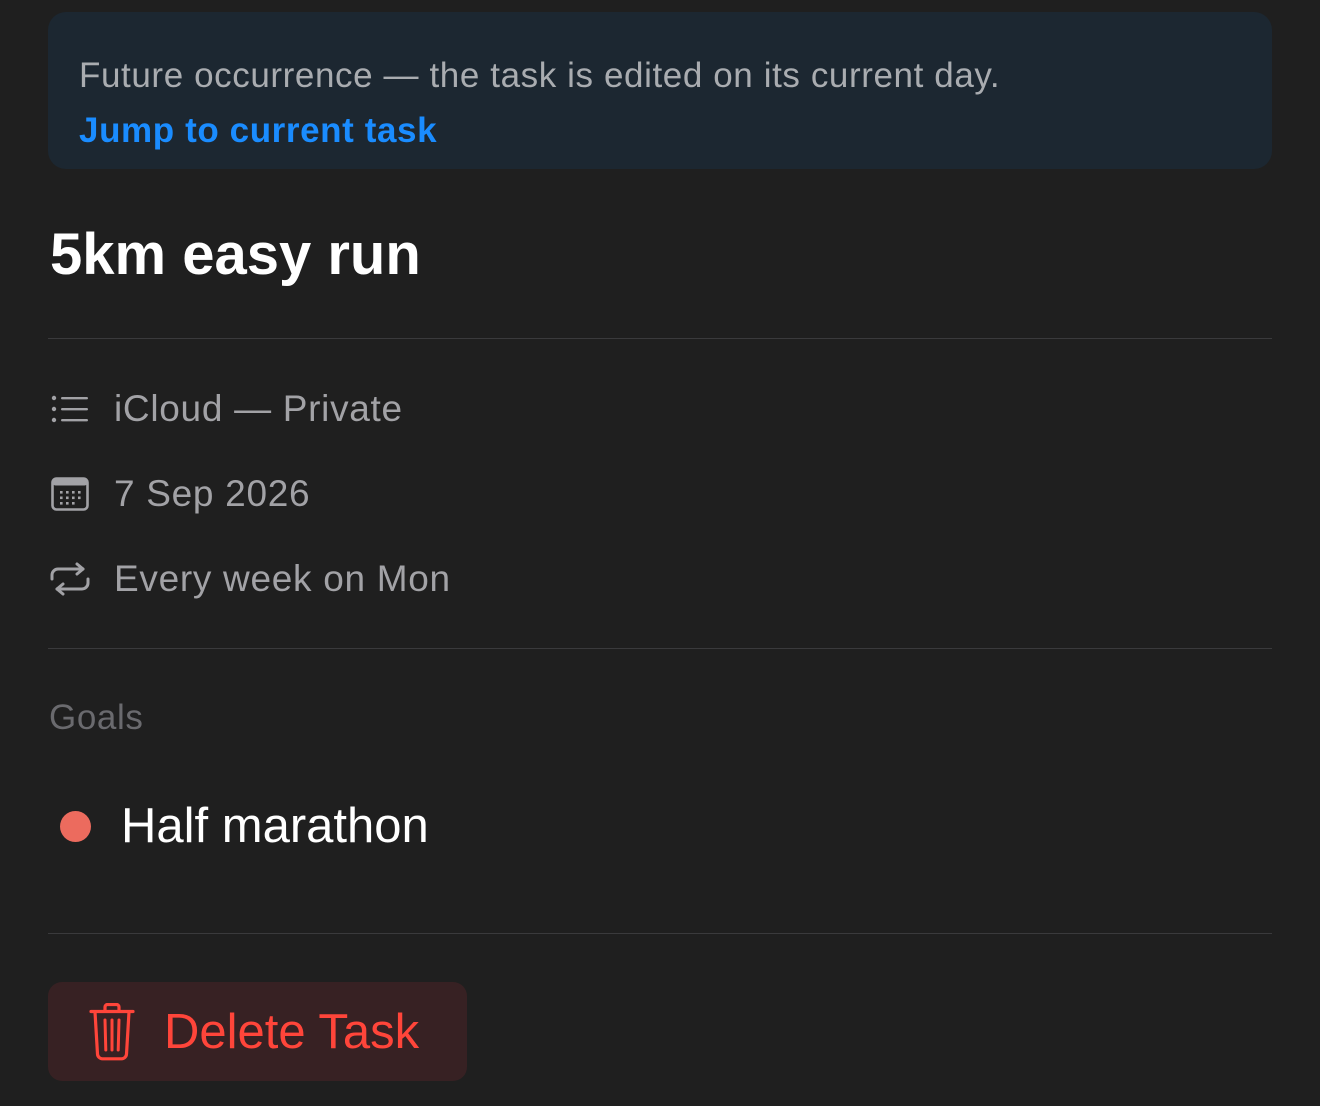  What do you see at coordinates (112, 1032) in the screenshot?
I see `trash-icon` at bounding box center [112, 1032].